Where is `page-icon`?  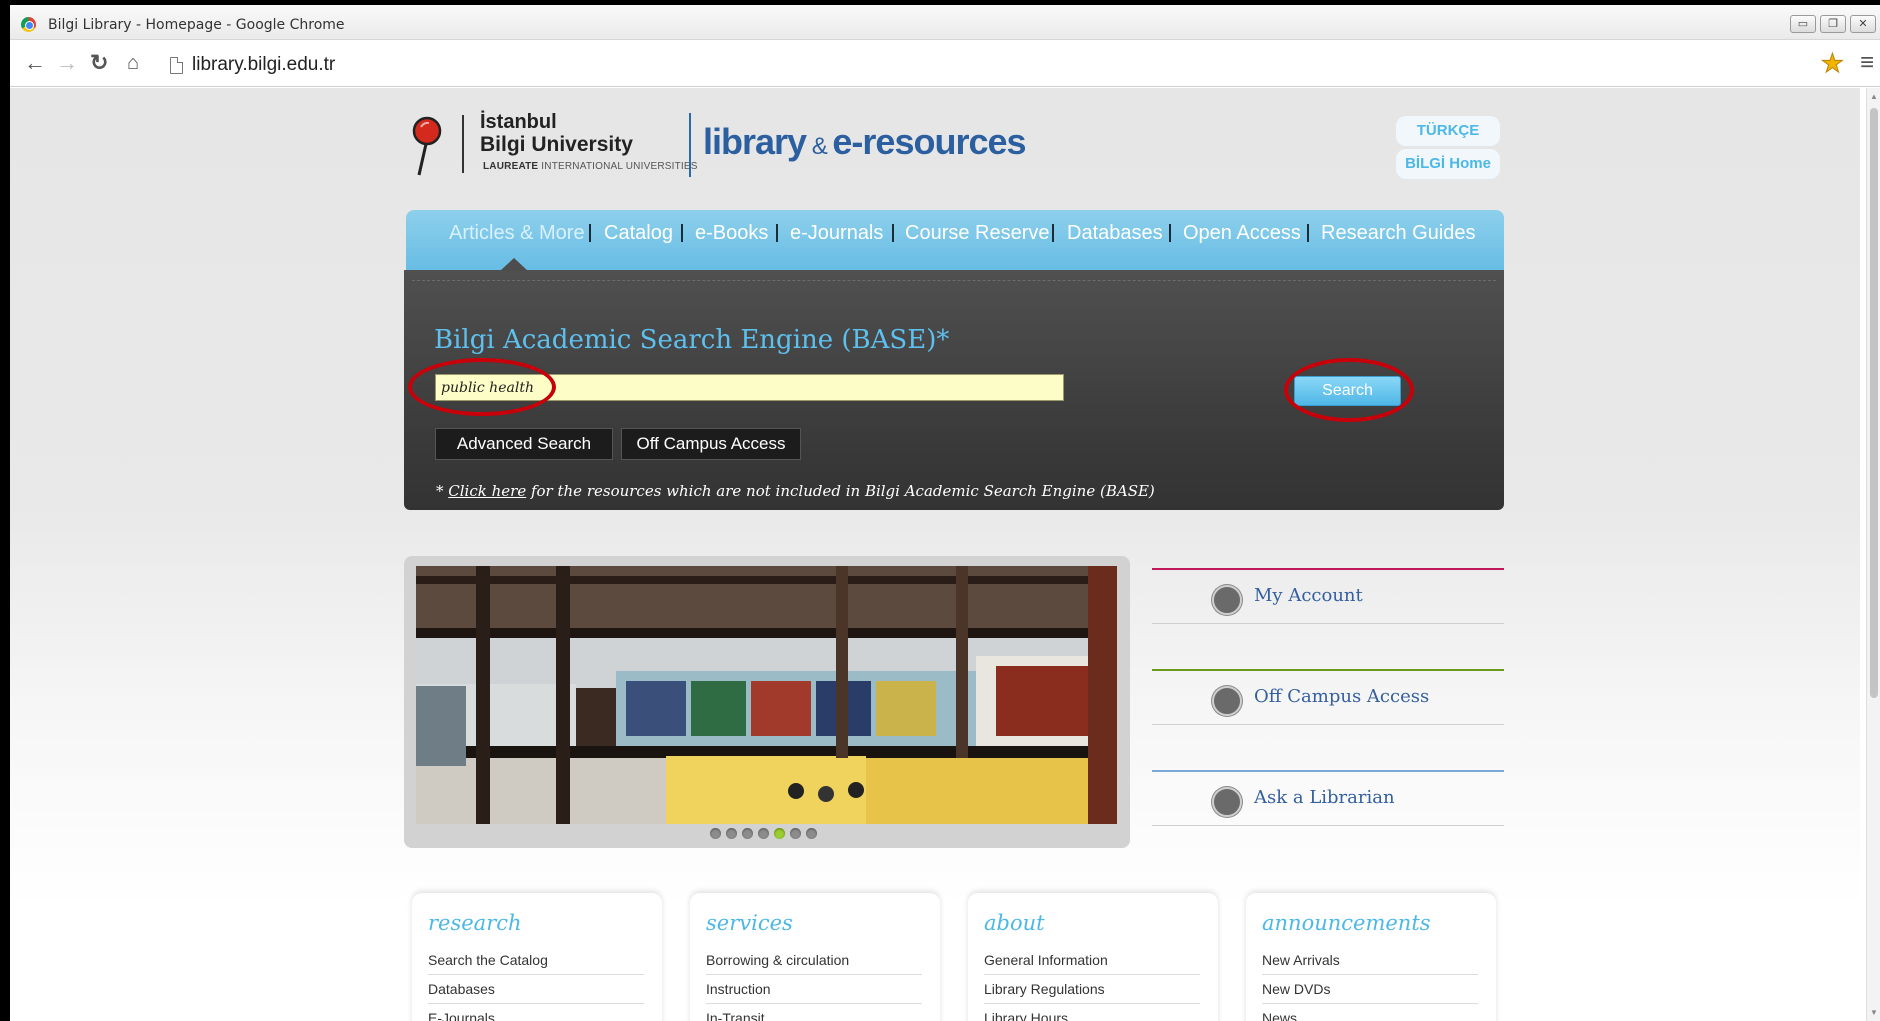
page-icon is located at coordinates (176, 65).